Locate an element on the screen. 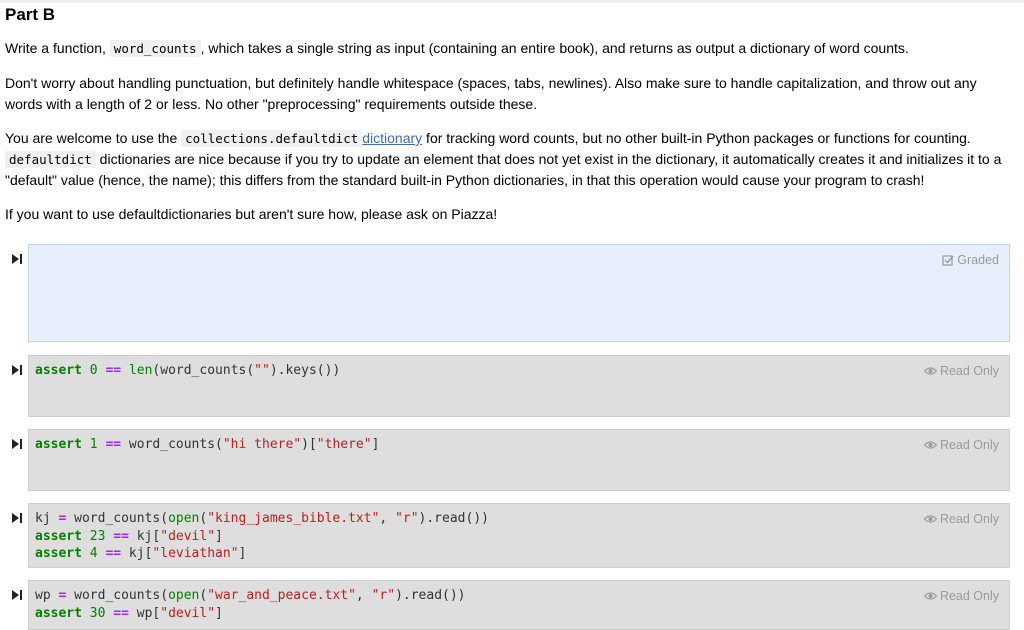  dictionary-link: dictionary is located at coordinates (392, 138).